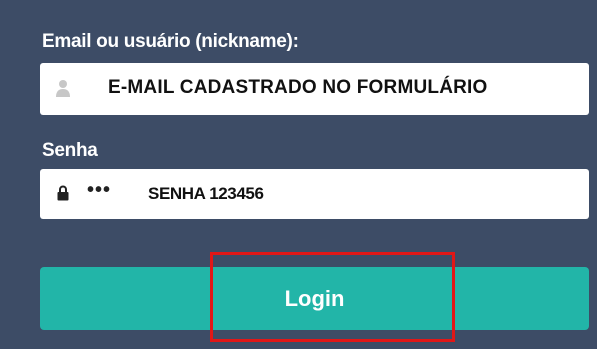  What do you see at coordinates (314, 194) in the screenshot?
I see `password-field: ••• SENHA 123456` at bounding box center [314, 194].